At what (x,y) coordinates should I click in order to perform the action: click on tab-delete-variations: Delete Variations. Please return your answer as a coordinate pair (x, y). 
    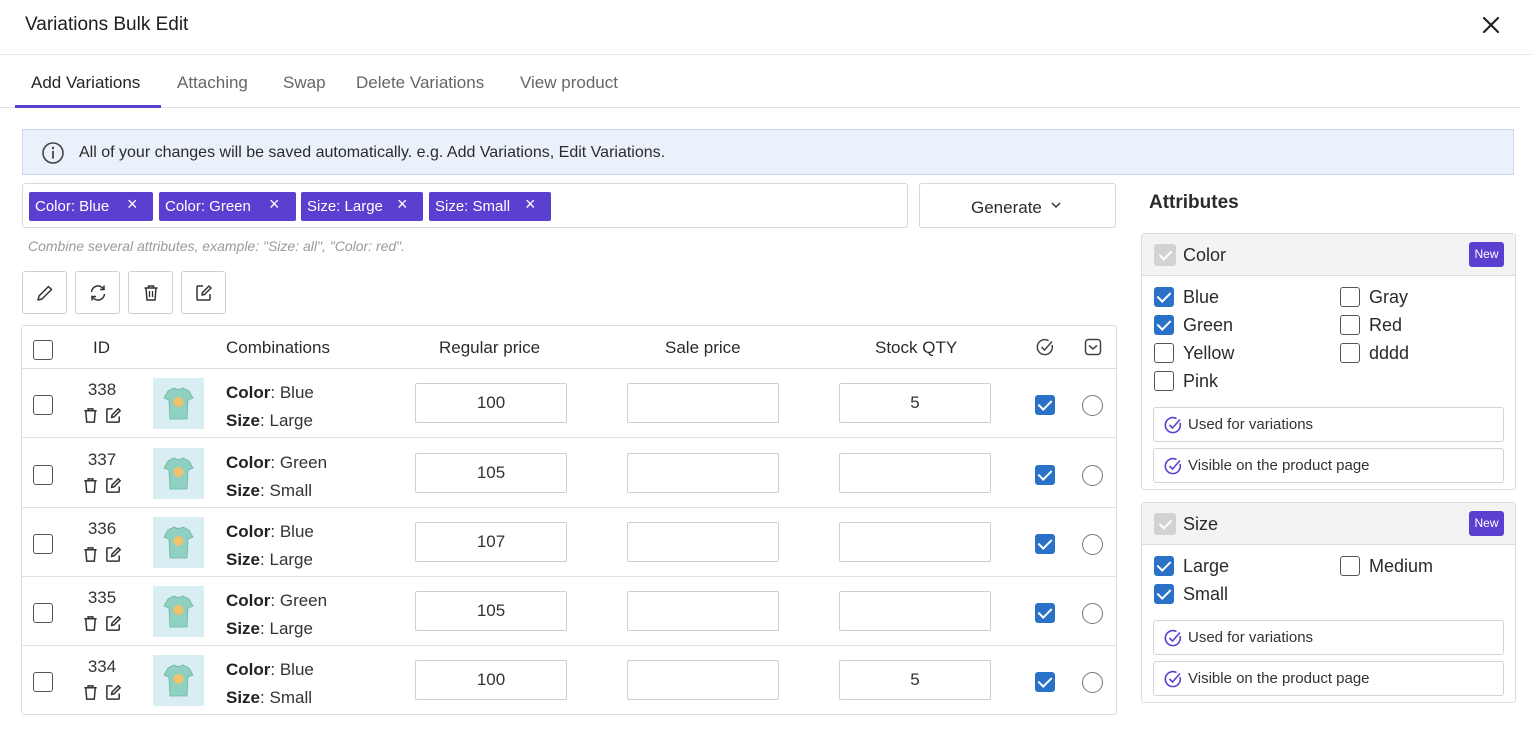
    Looking at the image, I should click on (420, 83).